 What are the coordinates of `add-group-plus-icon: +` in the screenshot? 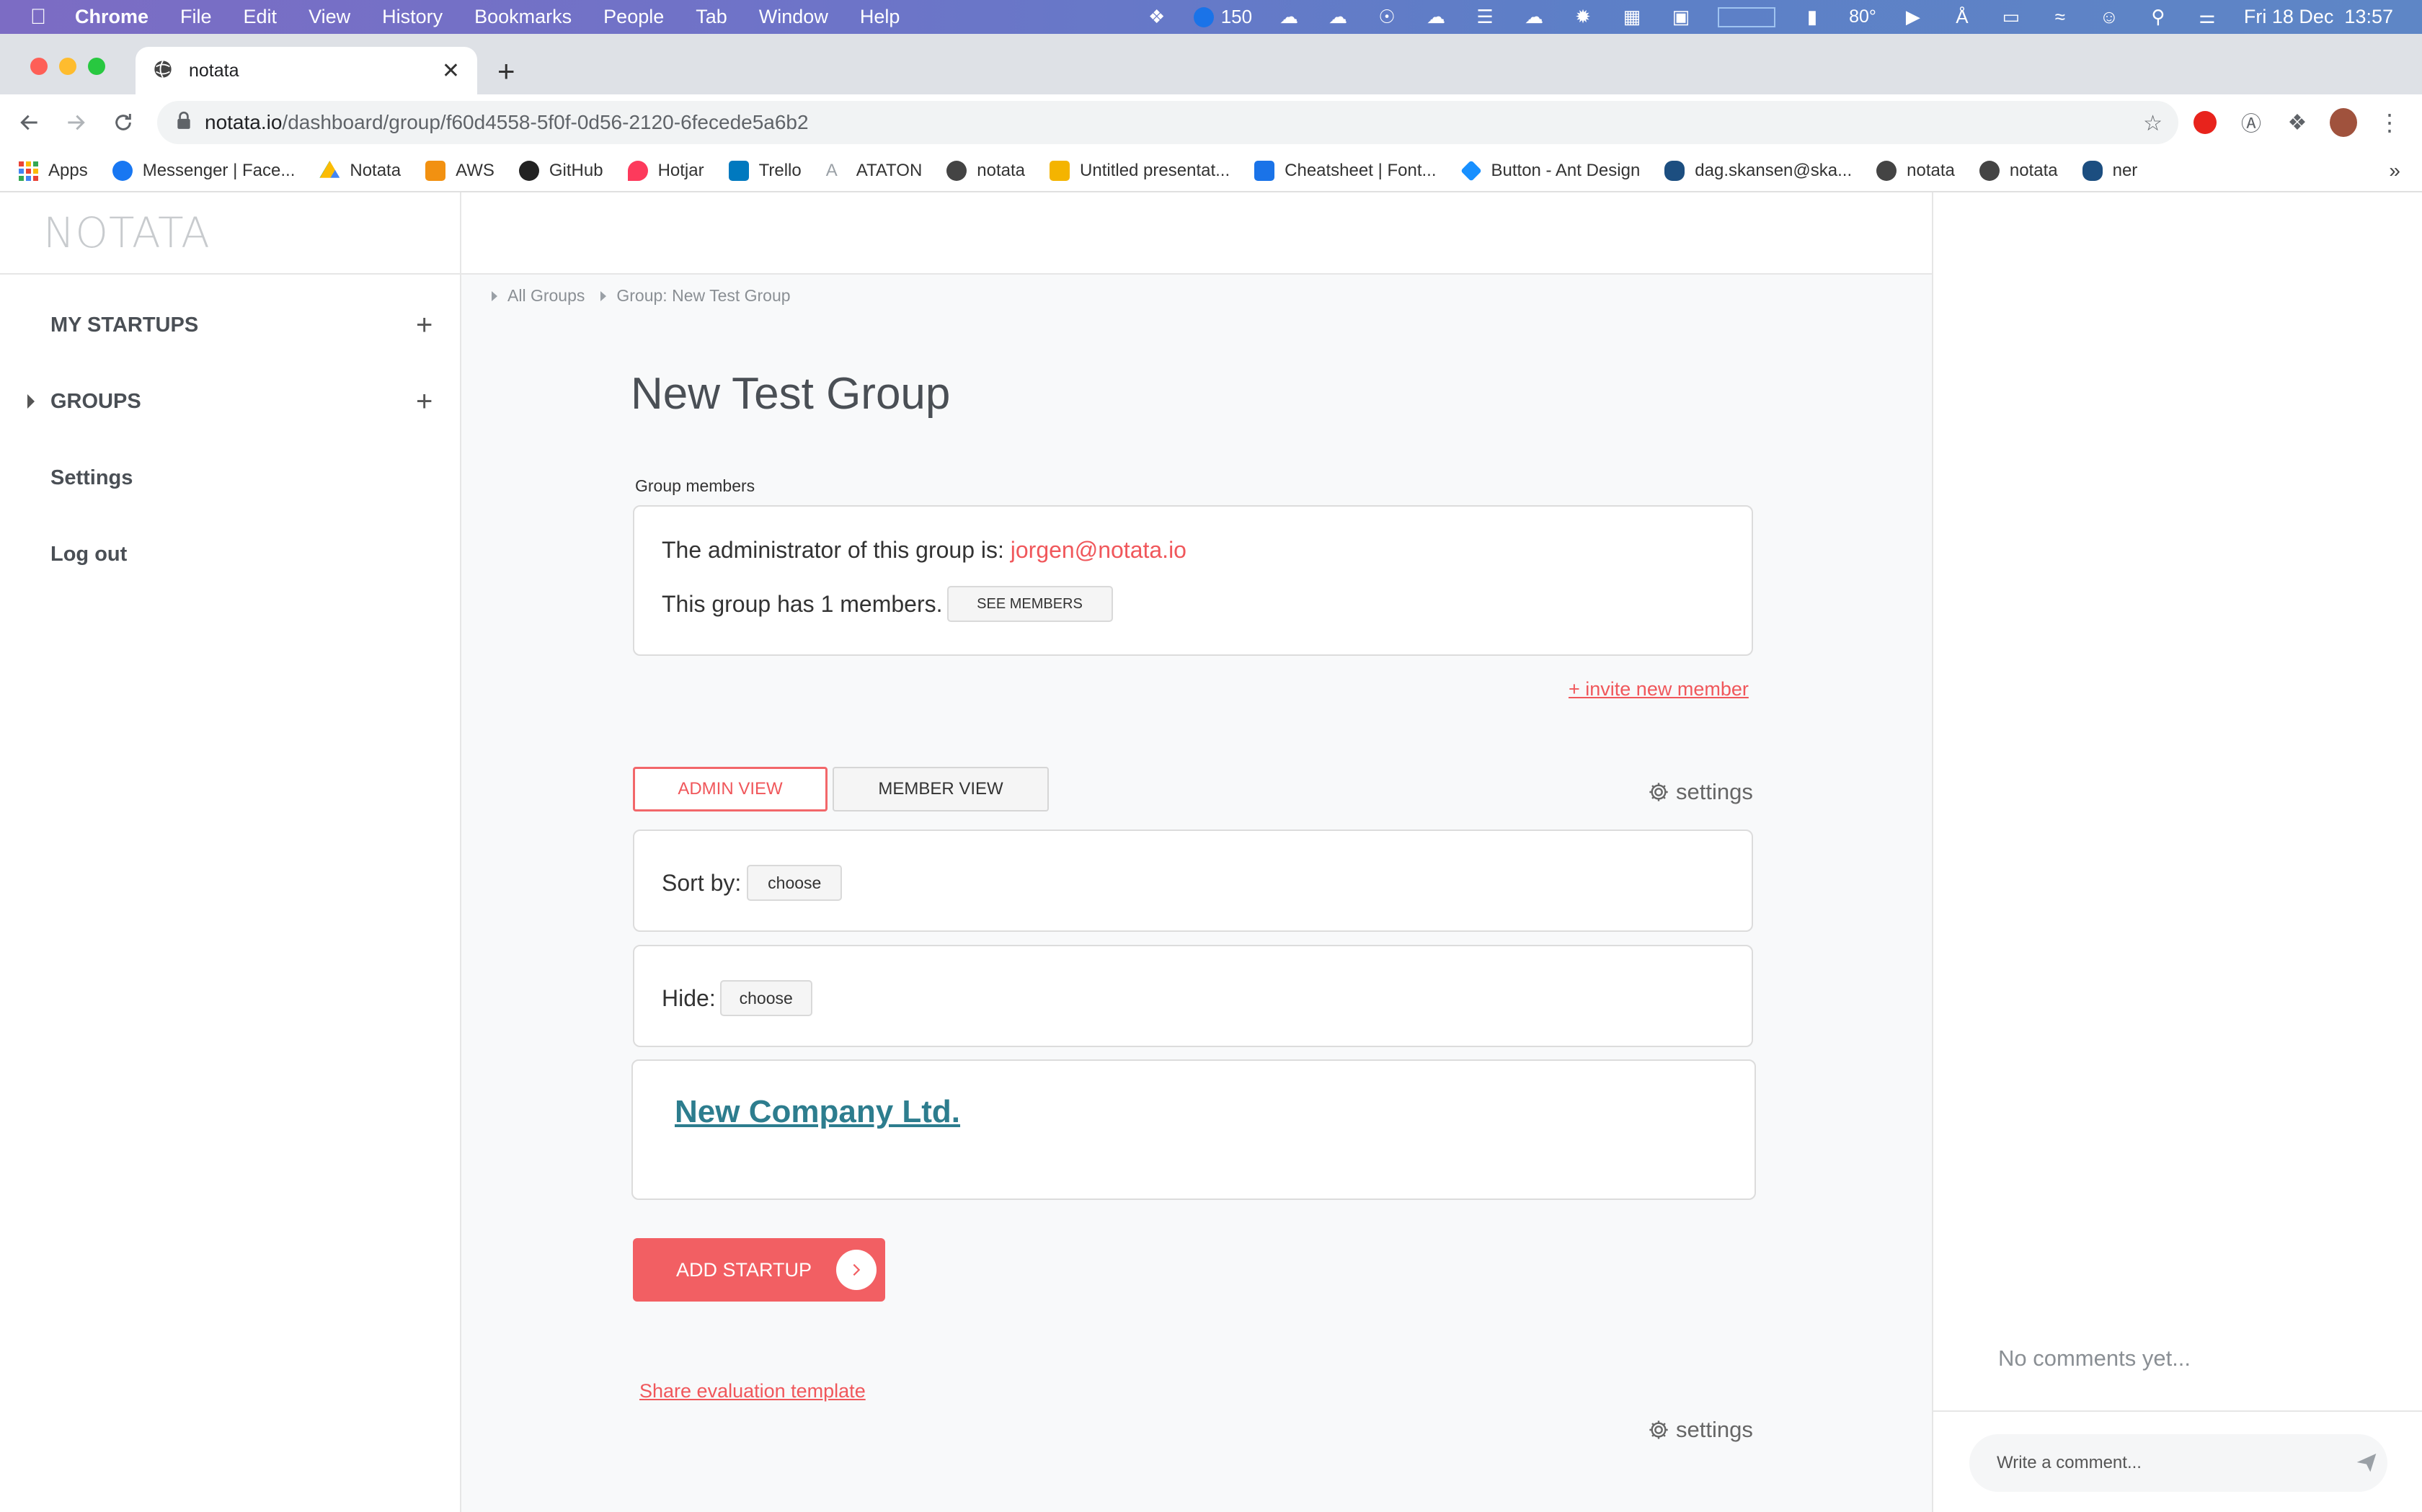 It's located at (424, 402).